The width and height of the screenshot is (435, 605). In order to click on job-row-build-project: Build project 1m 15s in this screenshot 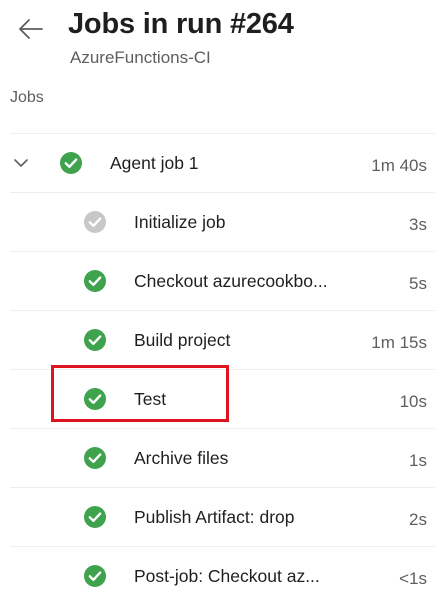, I will do `click(222, 339)`.